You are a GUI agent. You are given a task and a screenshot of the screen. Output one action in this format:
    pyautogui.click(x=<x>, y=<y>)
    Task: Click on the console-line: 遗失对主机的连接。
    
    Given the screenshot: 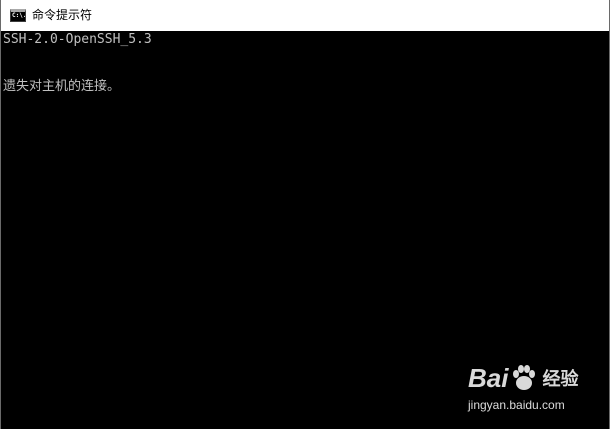 What is the action you would take?
    pyautogui.click(x=62, y=86)
    